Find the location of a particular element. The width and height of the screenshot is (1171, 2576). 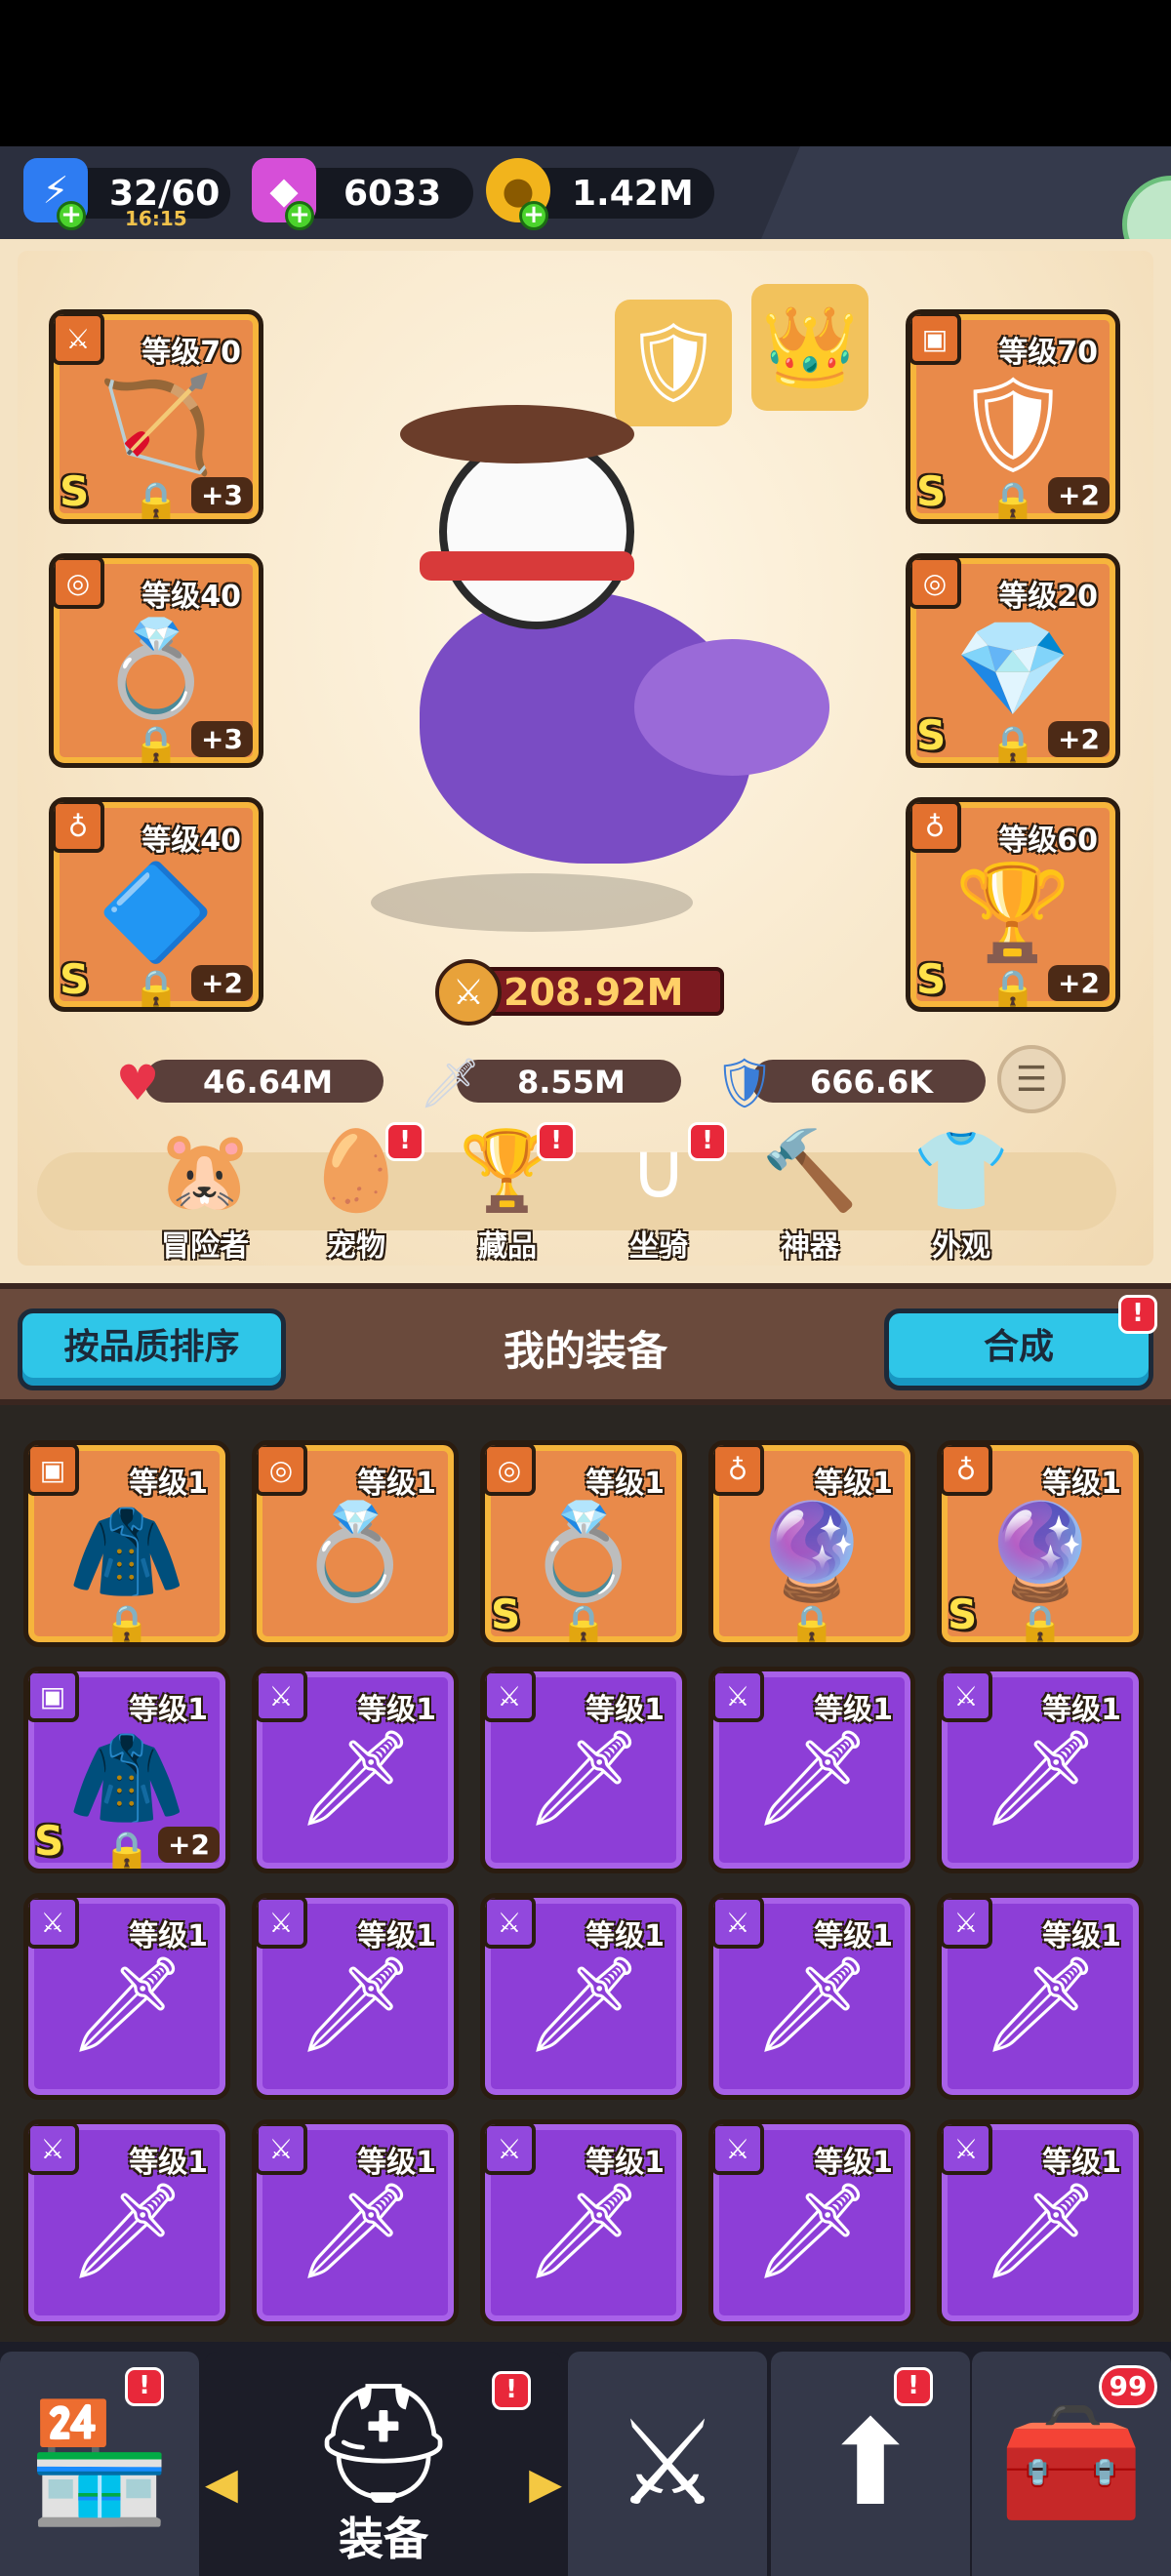

equipped-amulet-slot-2: ♁ 等级60 🏆 S 🔒 +2 is located at coordinates (1013, 904).